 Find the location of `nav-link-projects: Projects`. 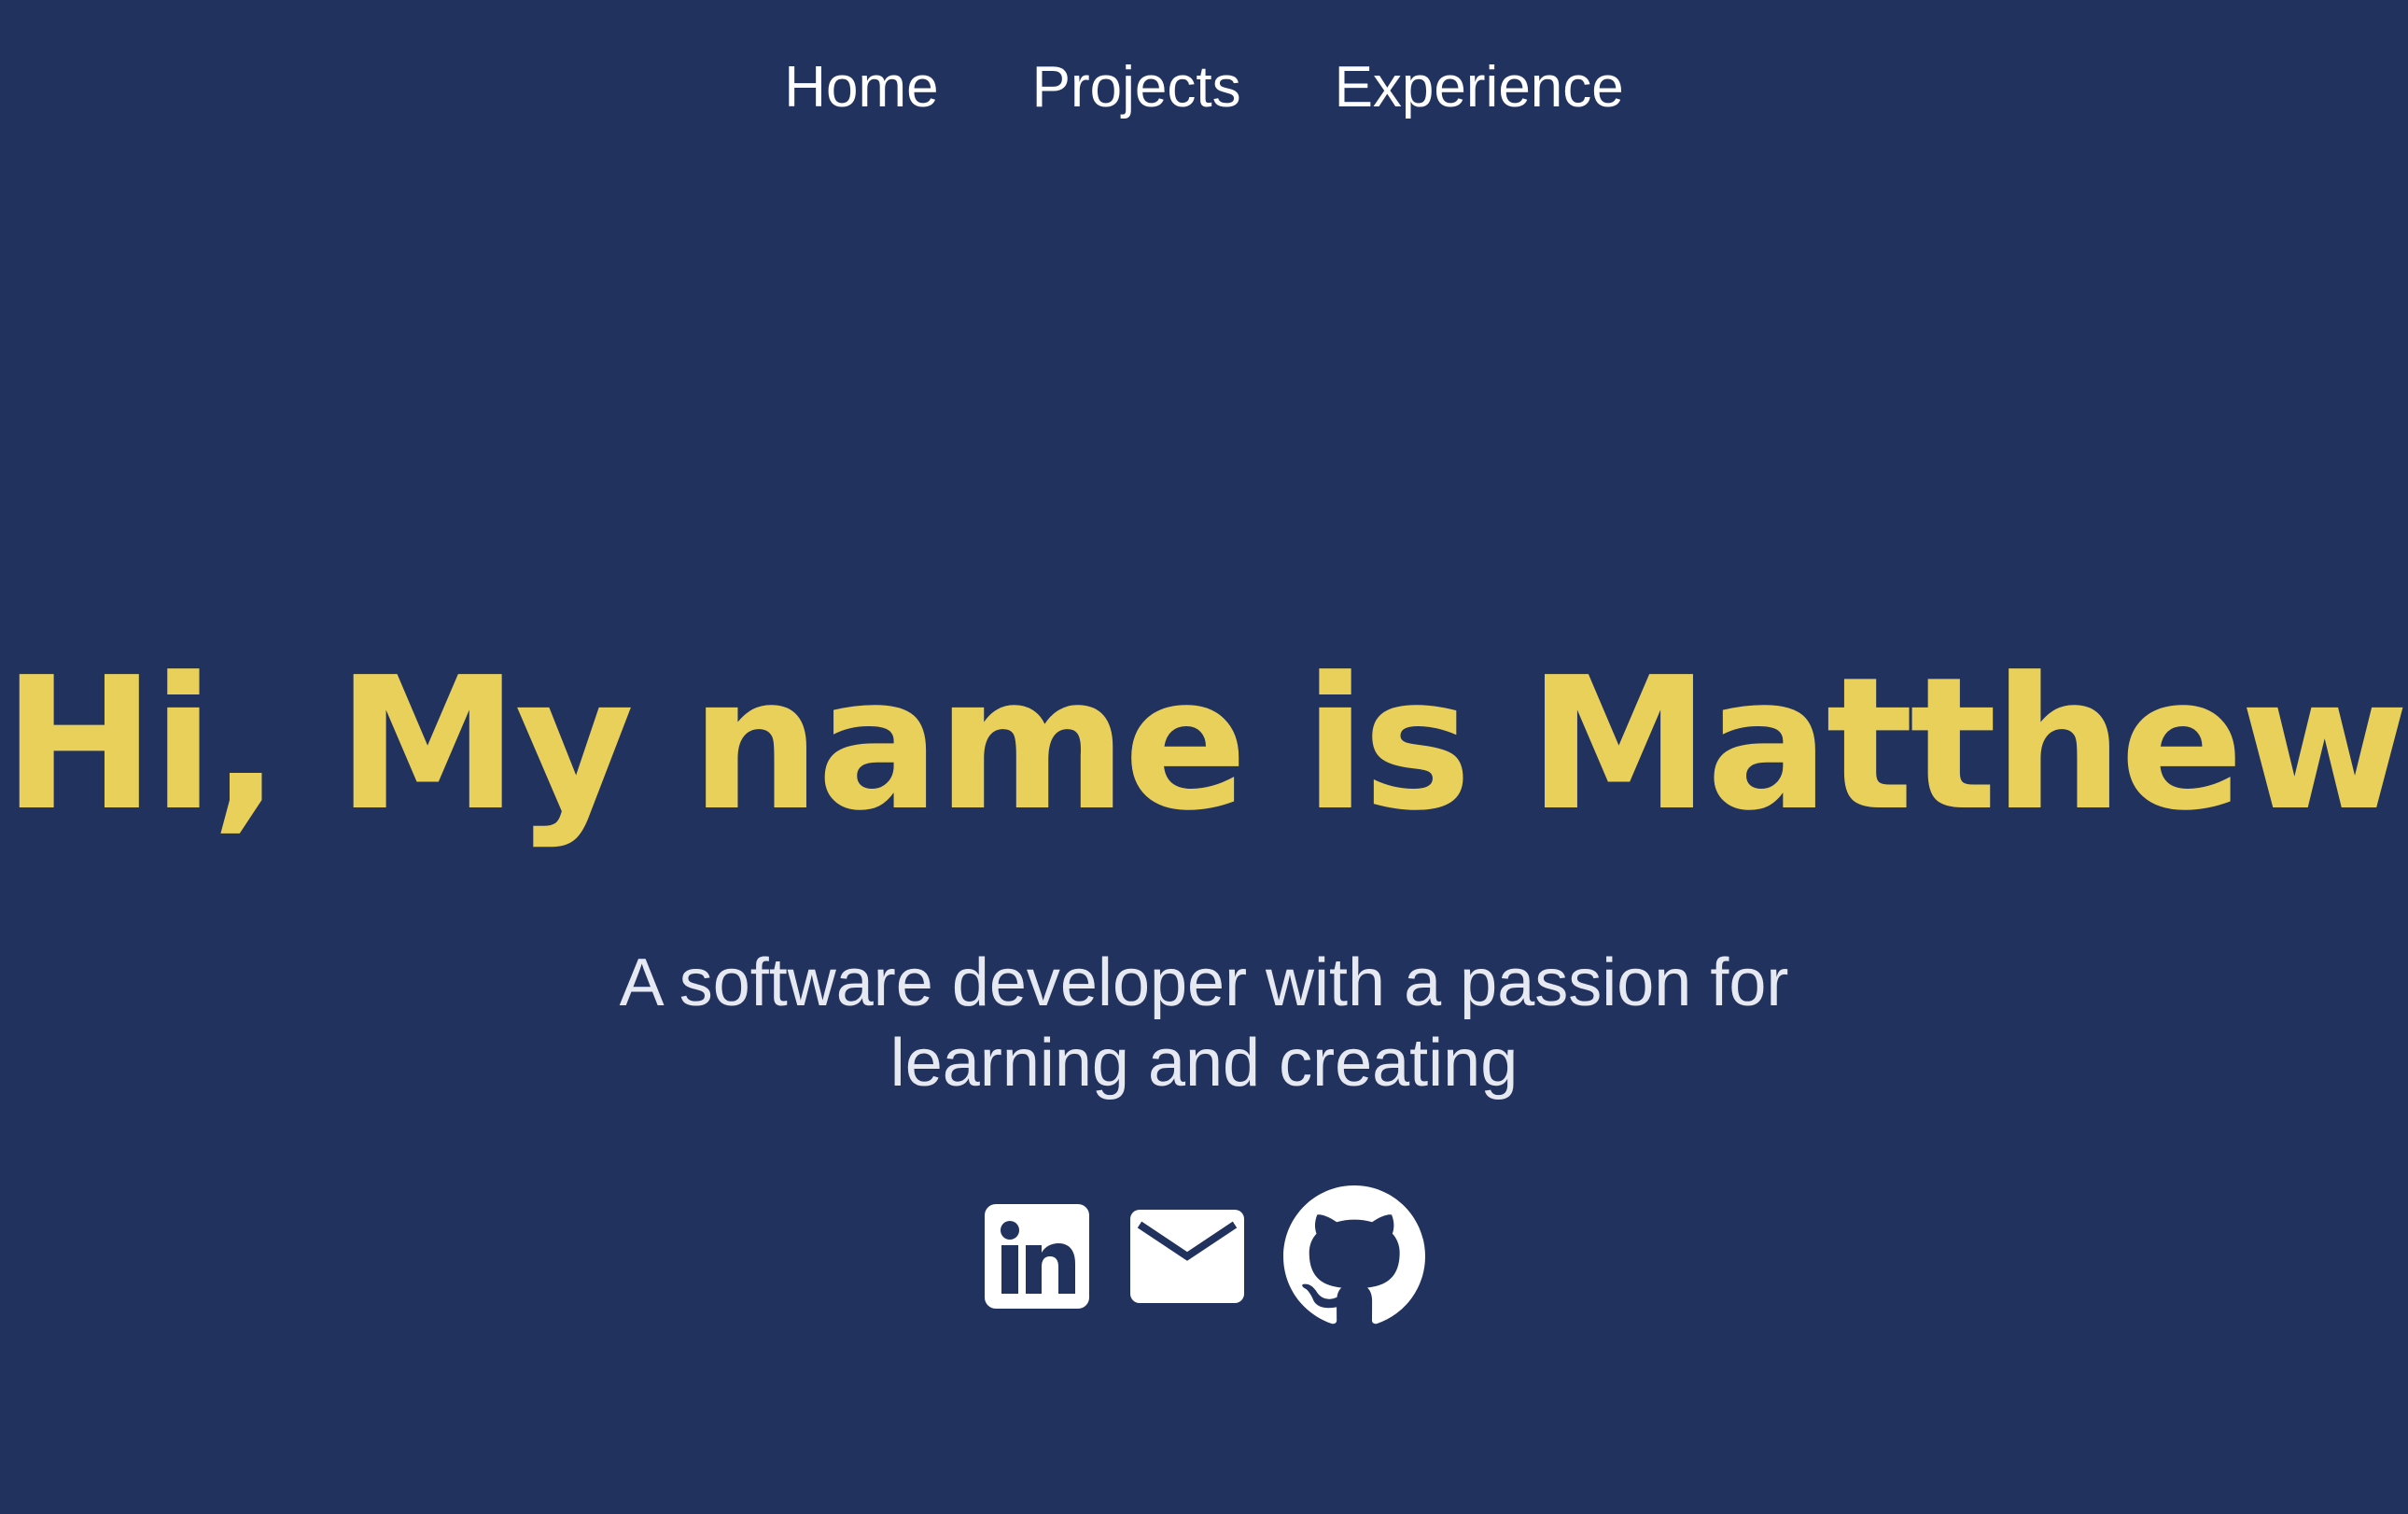

nav-link-projects: Projects is located at coordinates (1136, 88).